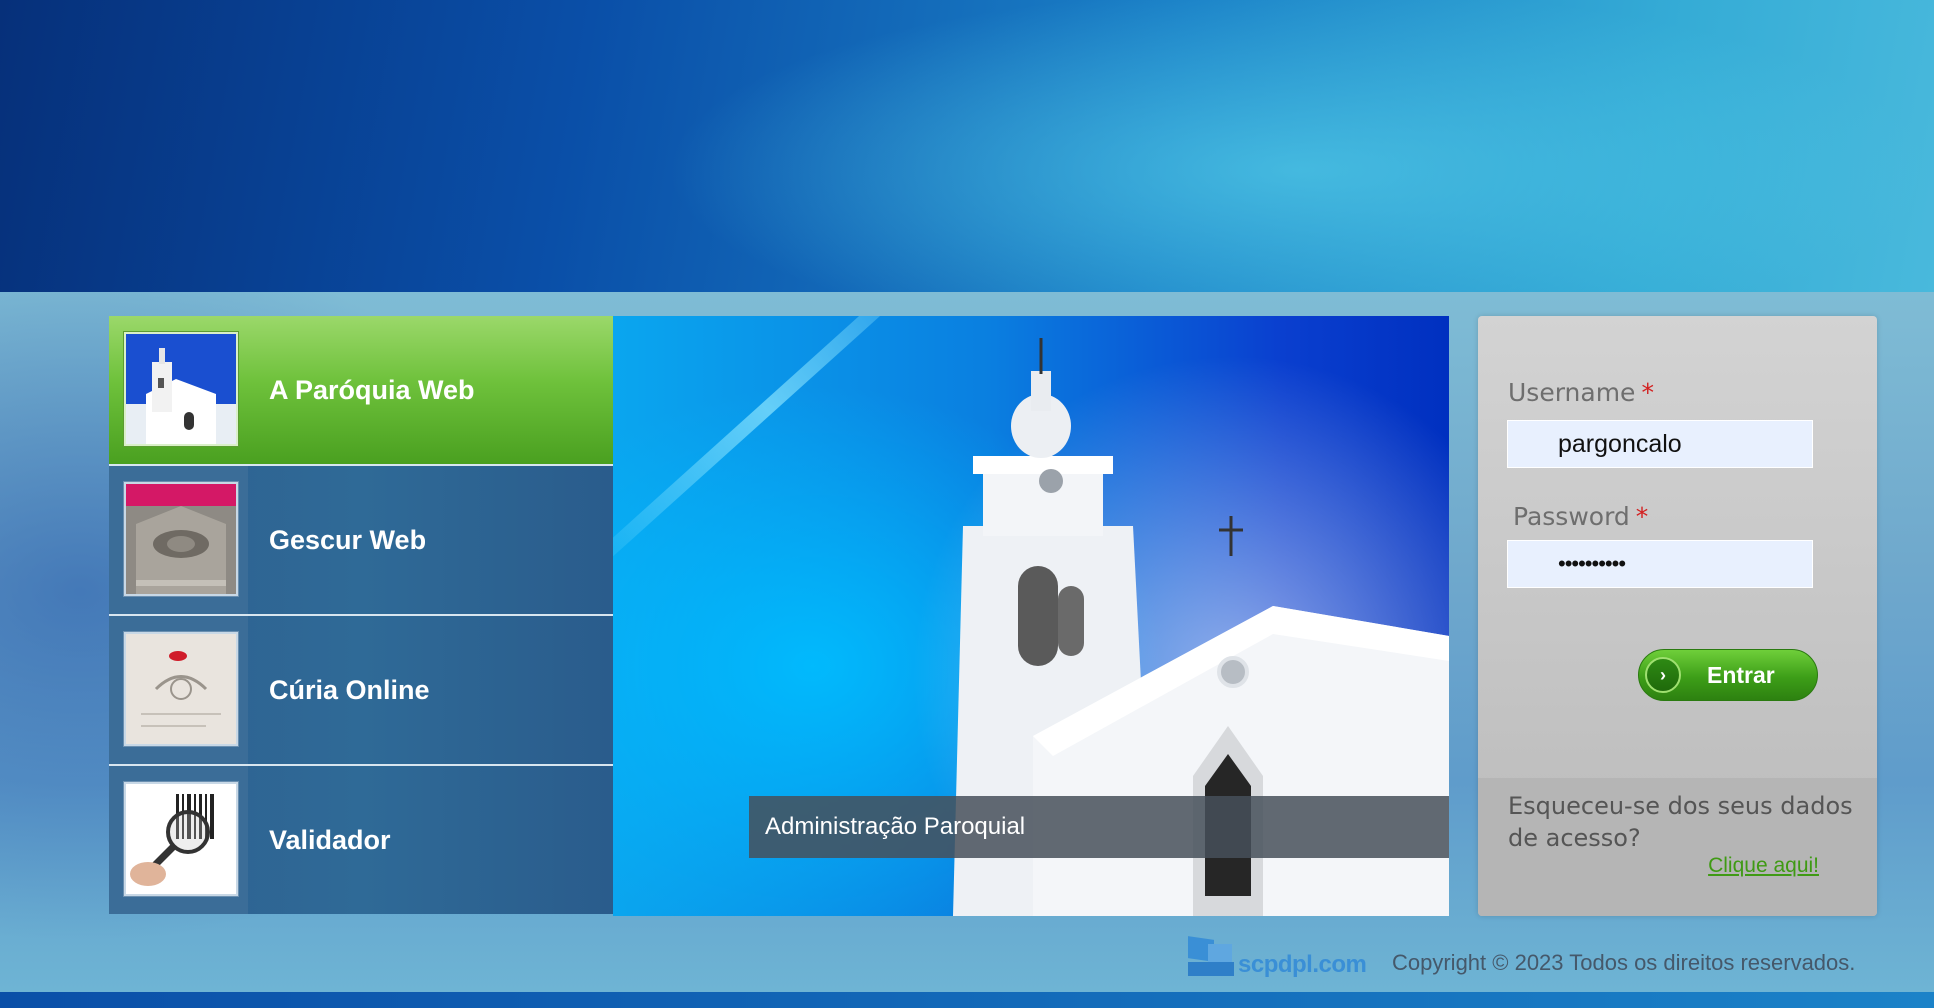 Image resolution: width=1934 pixels, height=1008 pixels. I want to click on nav-item-curia-online: Cúria Online, so click(361, 690).